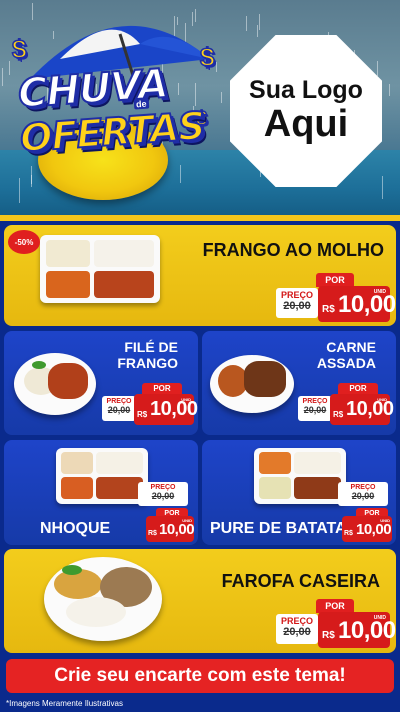 Image resolution: width=400 pixels, height=712 pixels. I want to click on product-name: FAROFA CASEIRA, so click(300, 581).